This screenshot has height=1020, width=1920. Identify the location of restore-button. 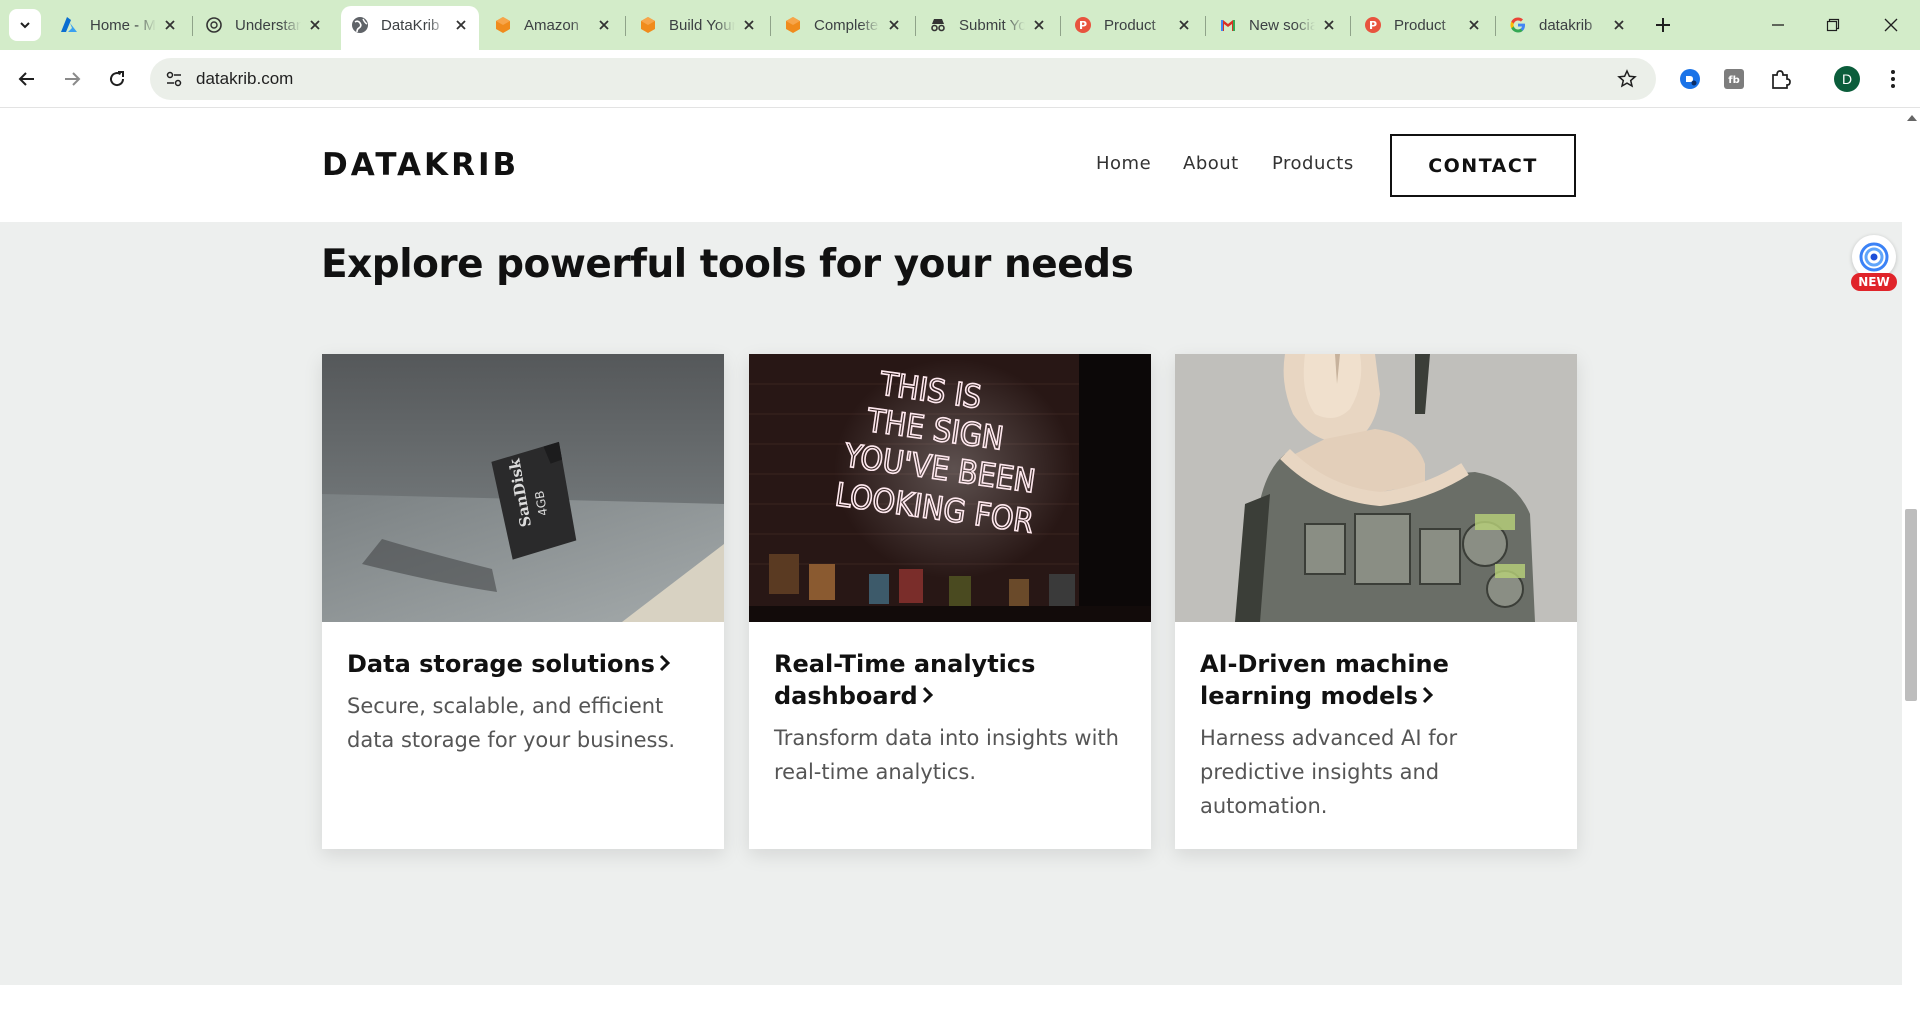
(1833, 25).